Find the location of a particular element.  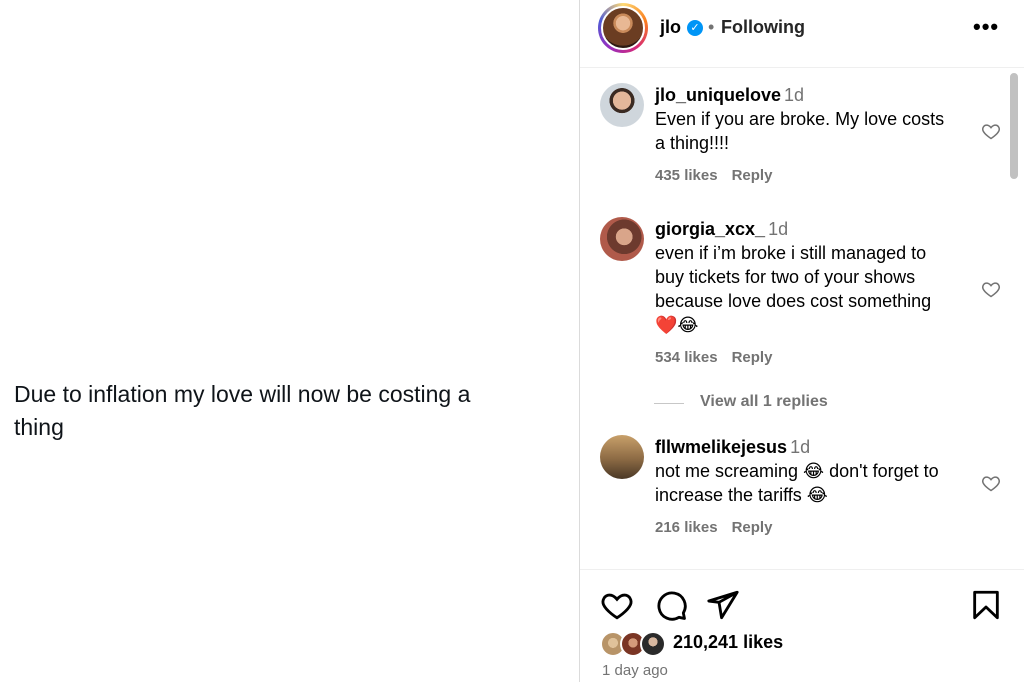

post-actions: 210,241 likes 1 day ago is located at coordinates (802, 625).